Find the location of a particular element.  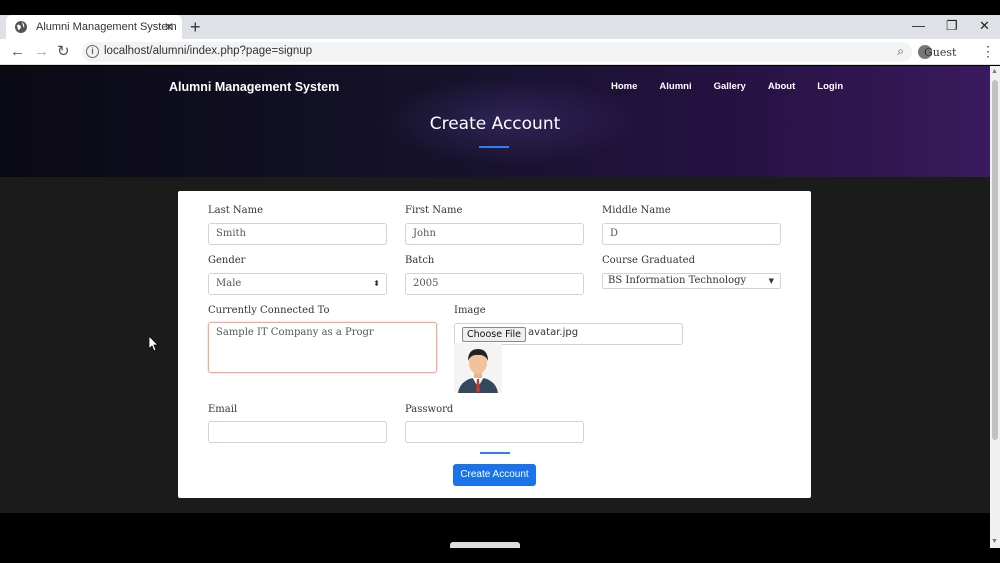

connected-to-label: Currently Connected To is located at coordinates (269, 310).